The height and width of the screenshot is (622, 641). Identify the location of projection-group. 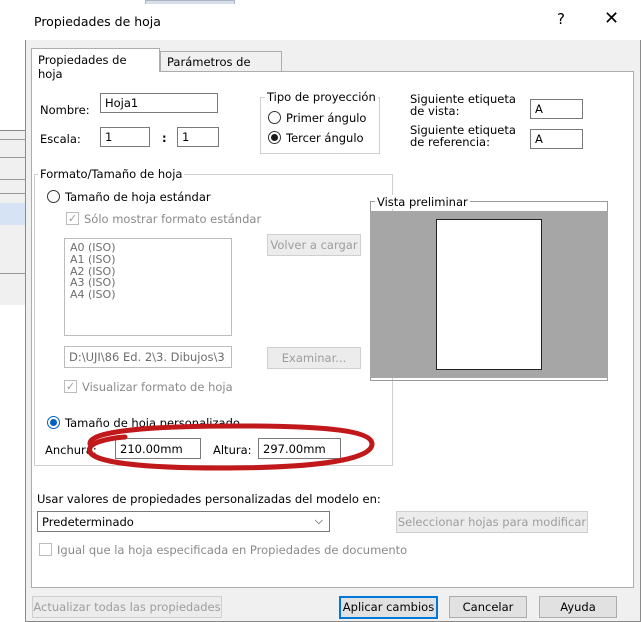
(320, 125).